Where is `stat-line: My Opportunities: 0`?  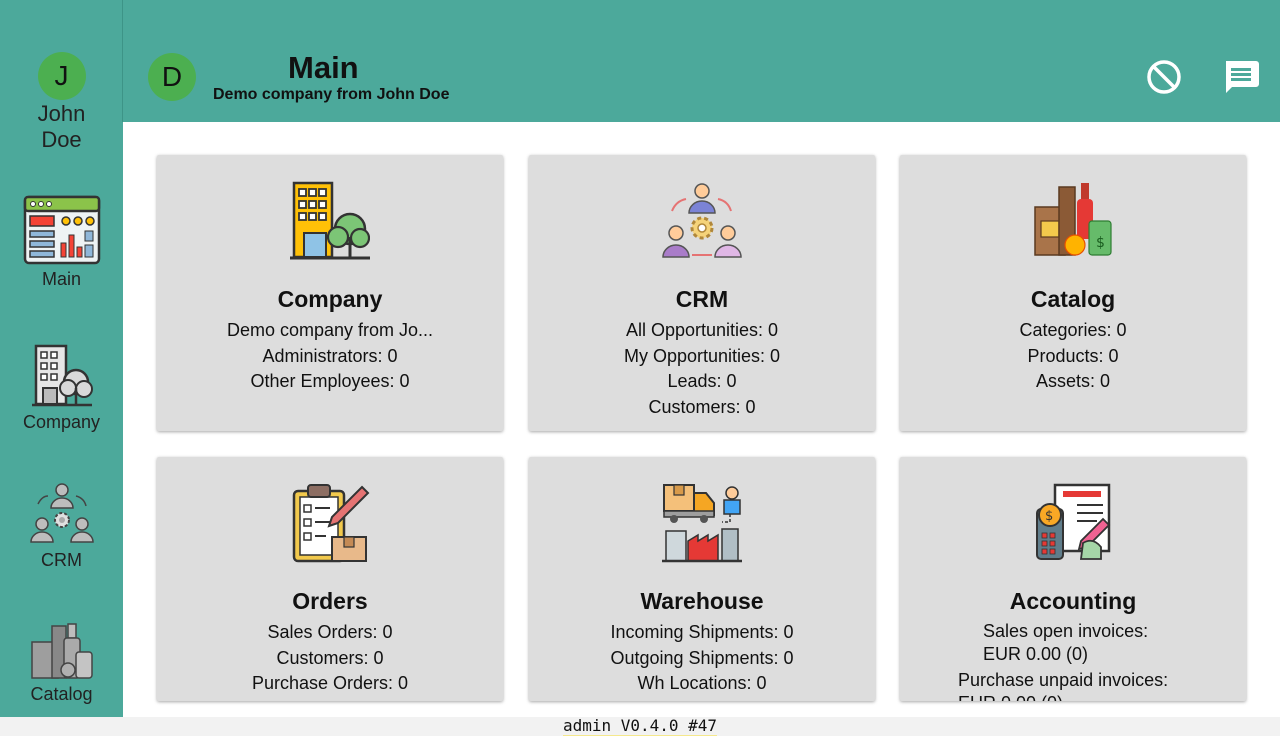
stat-line: My Opportunities: 0 is located at coordinates (702, 355).